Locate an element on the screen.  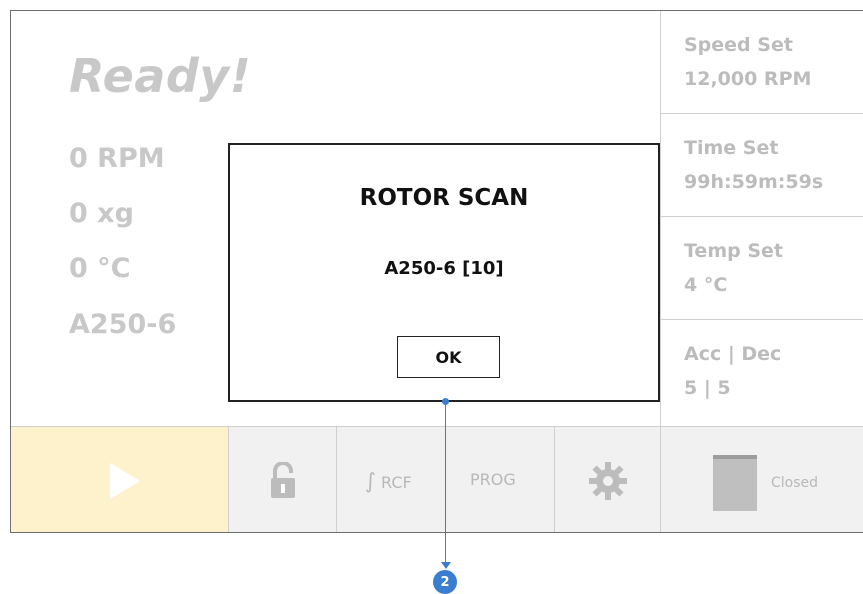
temp-set-item: Temp Set 4 °C is located at coordinates (762, 268).